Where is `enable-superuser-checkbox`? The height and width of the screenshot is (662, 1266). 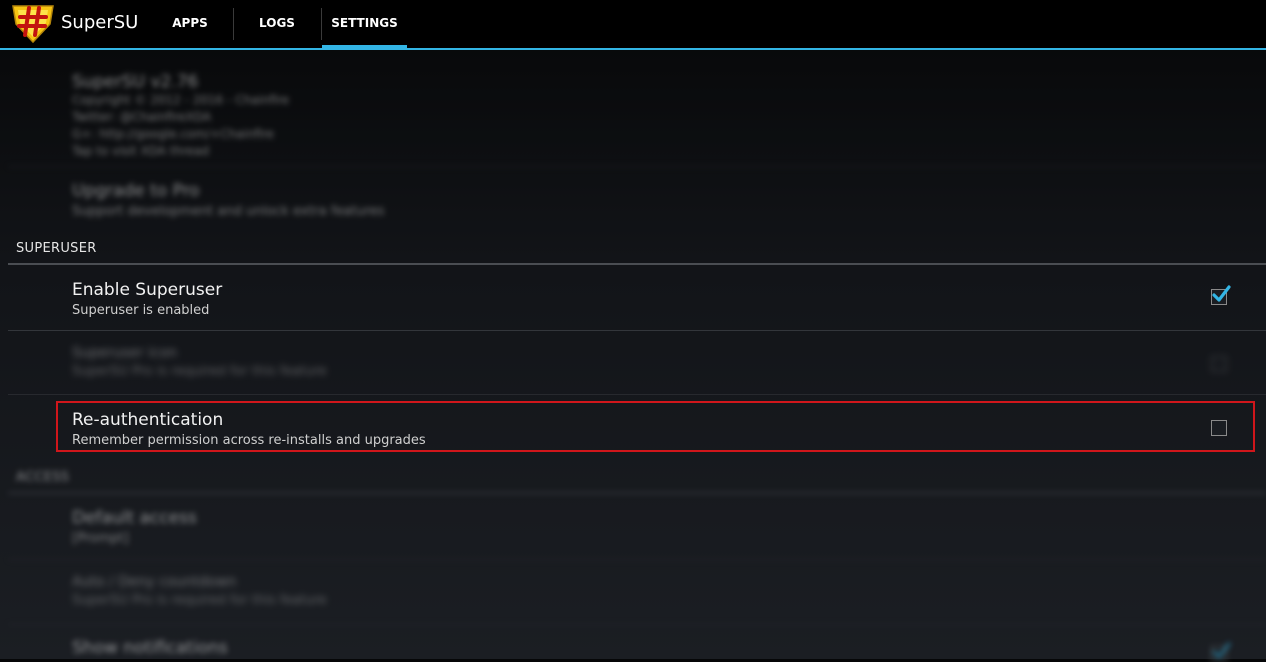
enable-superuser-checkbox is located at coordinates (1221, 295).